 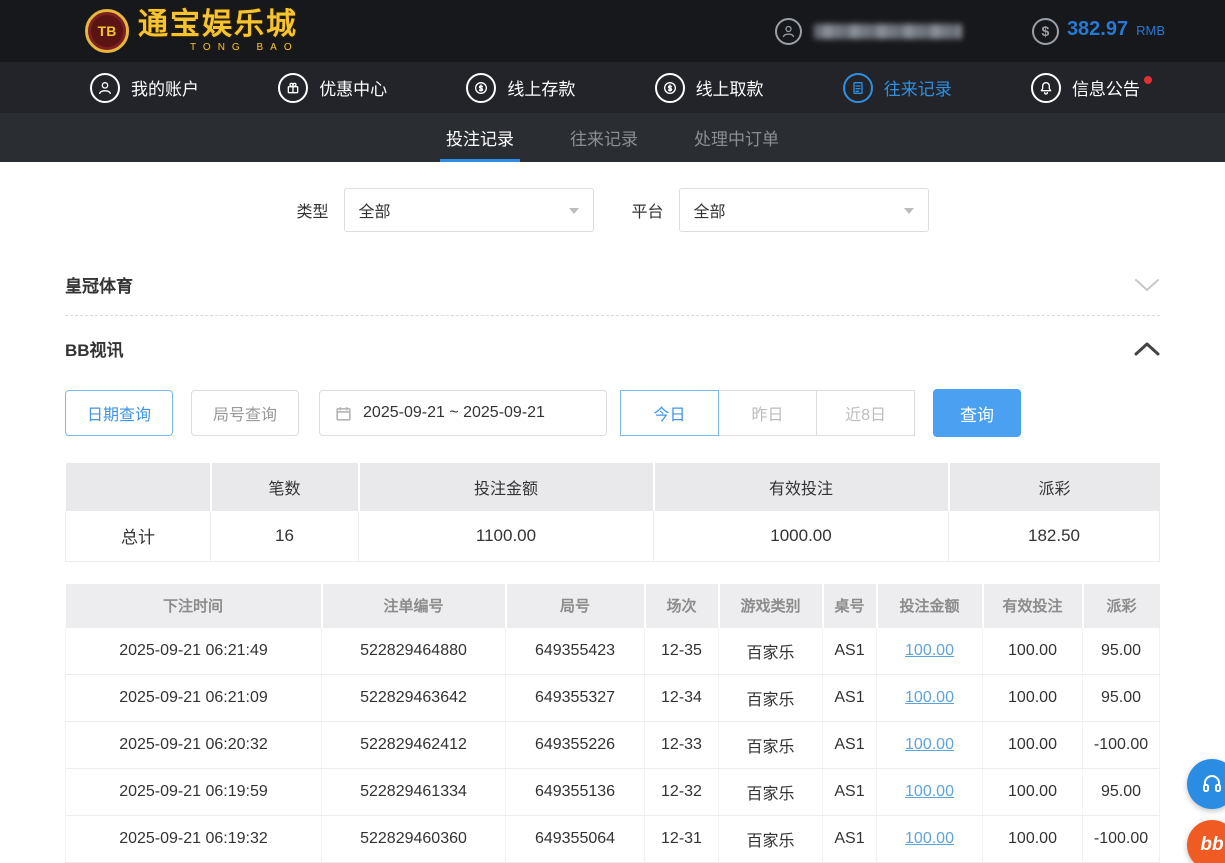 I want to click on nav-item-announcements: 信息公告, so click(x=1085, y=88).